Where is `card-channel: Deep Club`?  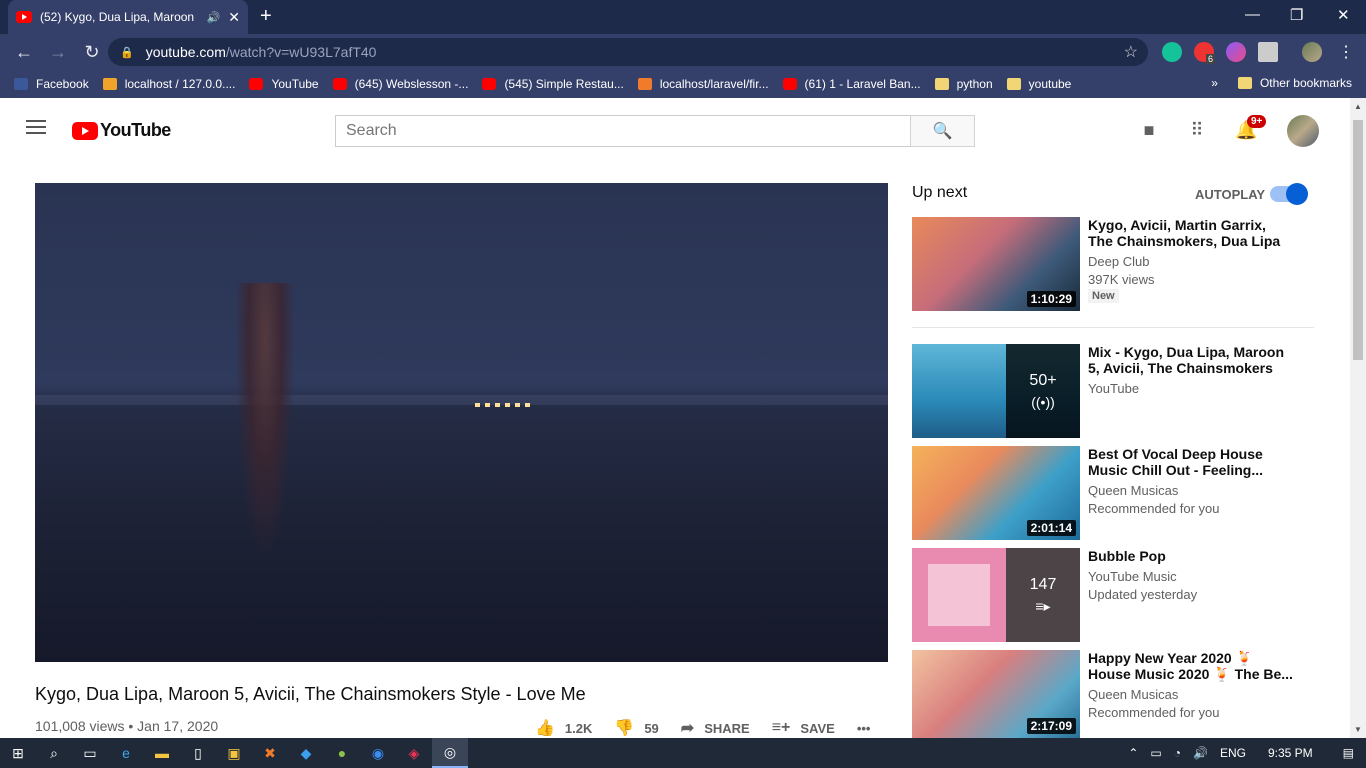
card-channel: Deep Club is located at coordinates (1118, 261).